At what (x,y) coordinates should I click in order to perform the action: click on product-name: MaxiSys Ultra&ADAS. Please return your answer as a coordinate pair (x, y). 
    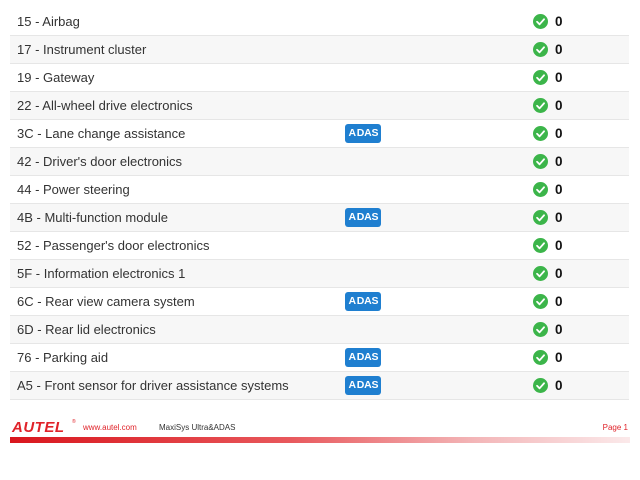
    Looking at the image, I should click on (197, 427).